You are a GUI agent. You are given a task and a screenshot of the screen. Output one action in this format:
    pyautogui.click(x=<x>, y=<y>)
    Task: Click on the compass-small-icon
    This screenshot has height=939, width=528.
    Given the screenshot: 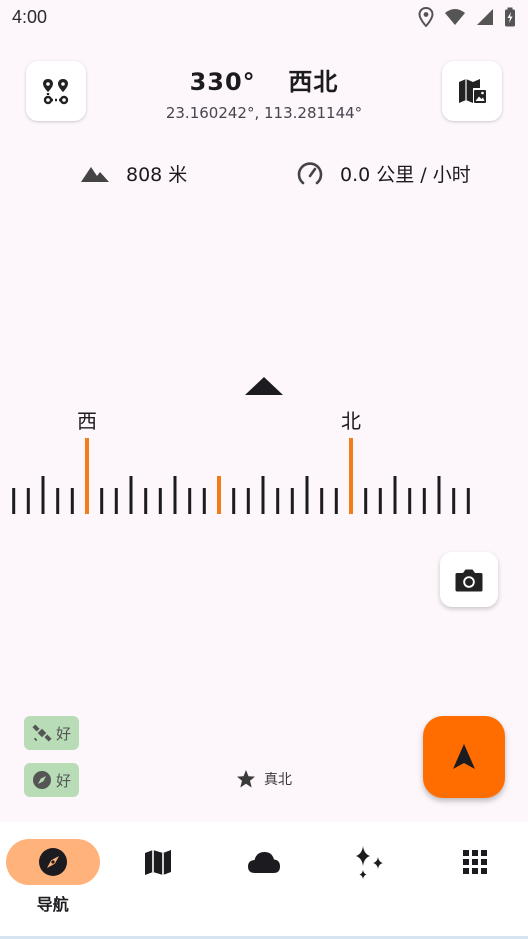 What is the action you would take?
    pyautogui.click(x=41, y=780)
    